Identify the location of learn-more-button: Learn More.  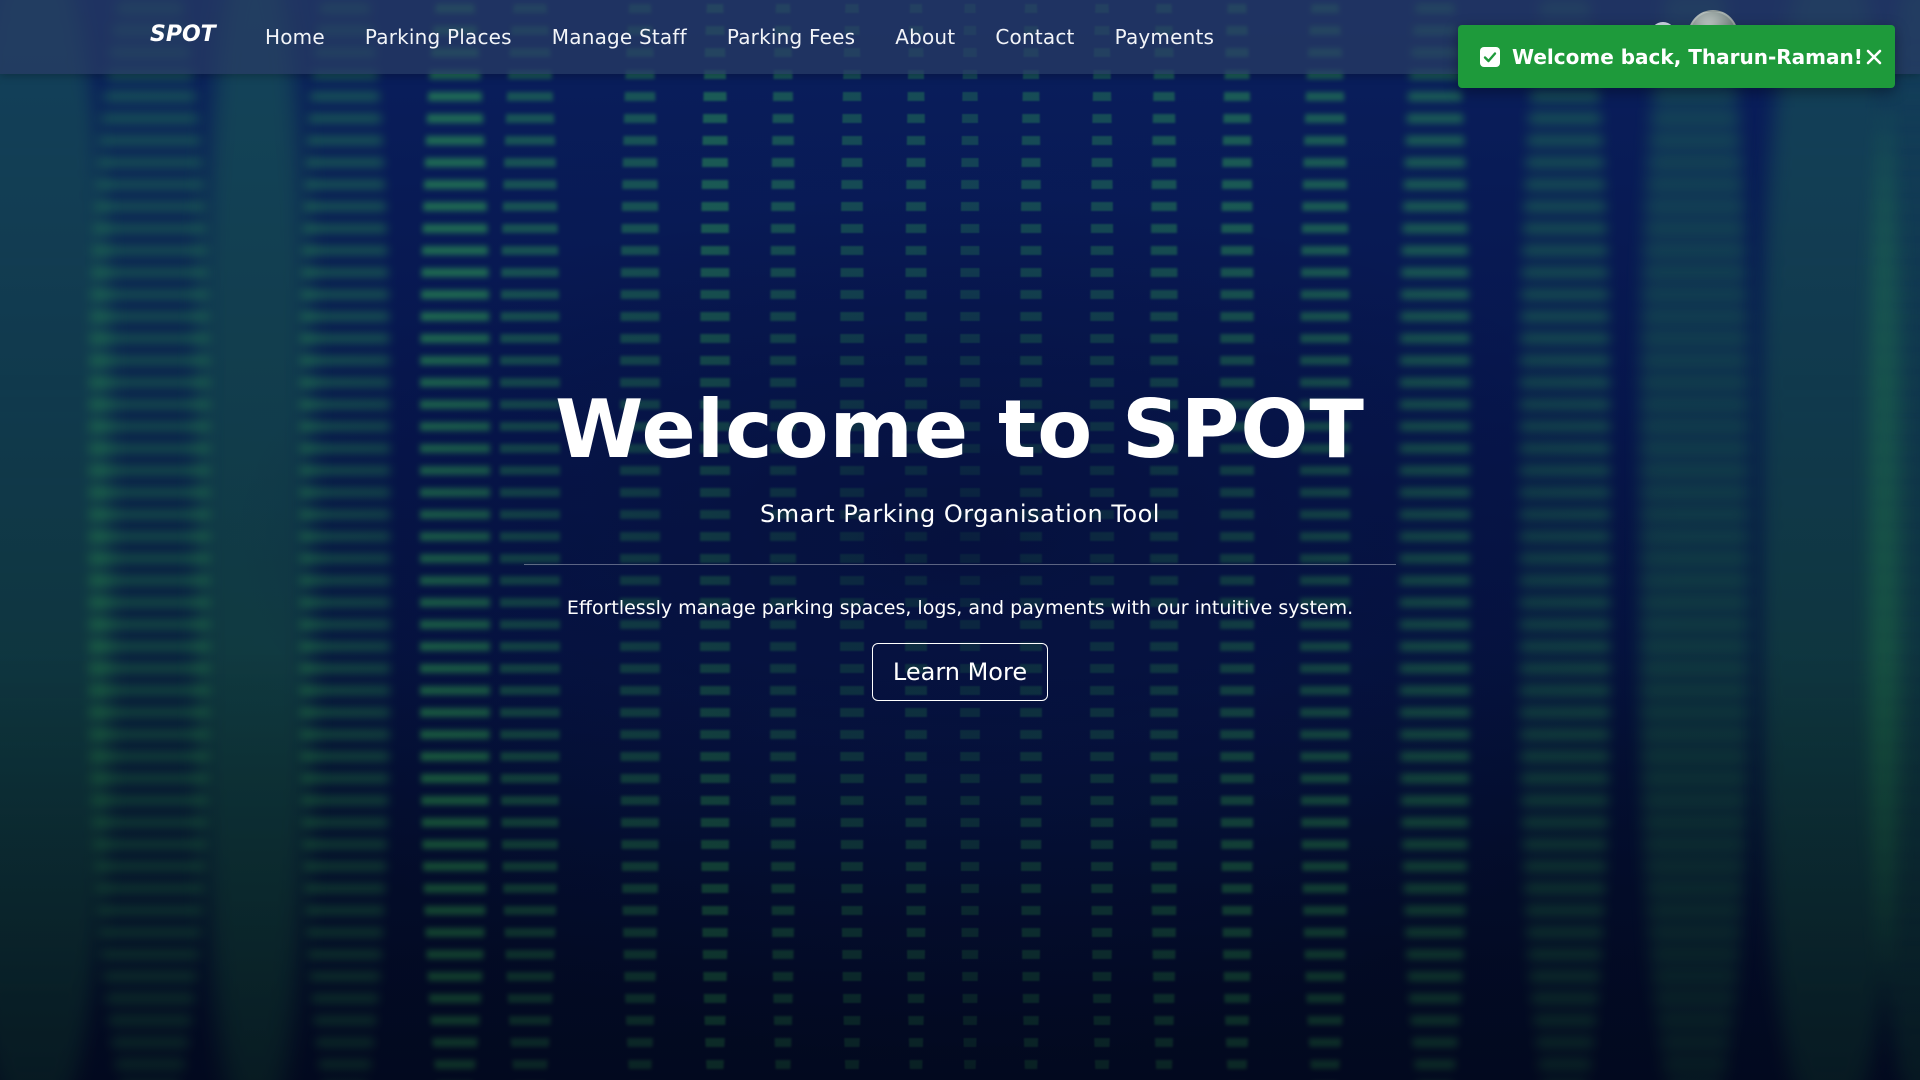
(960, 672).